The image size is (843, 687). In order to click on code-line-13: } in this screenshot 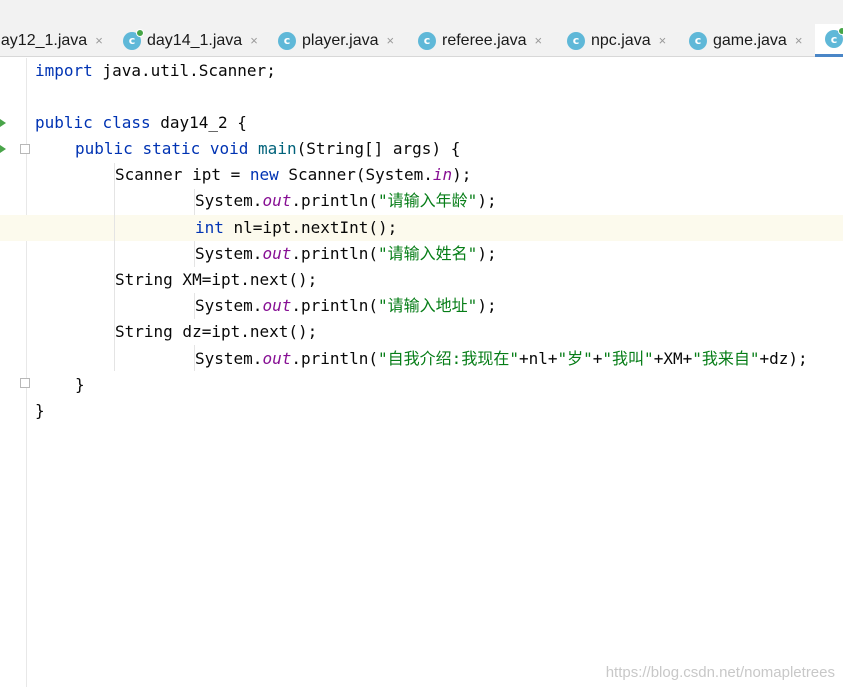, I will do `click(80, 384)`.